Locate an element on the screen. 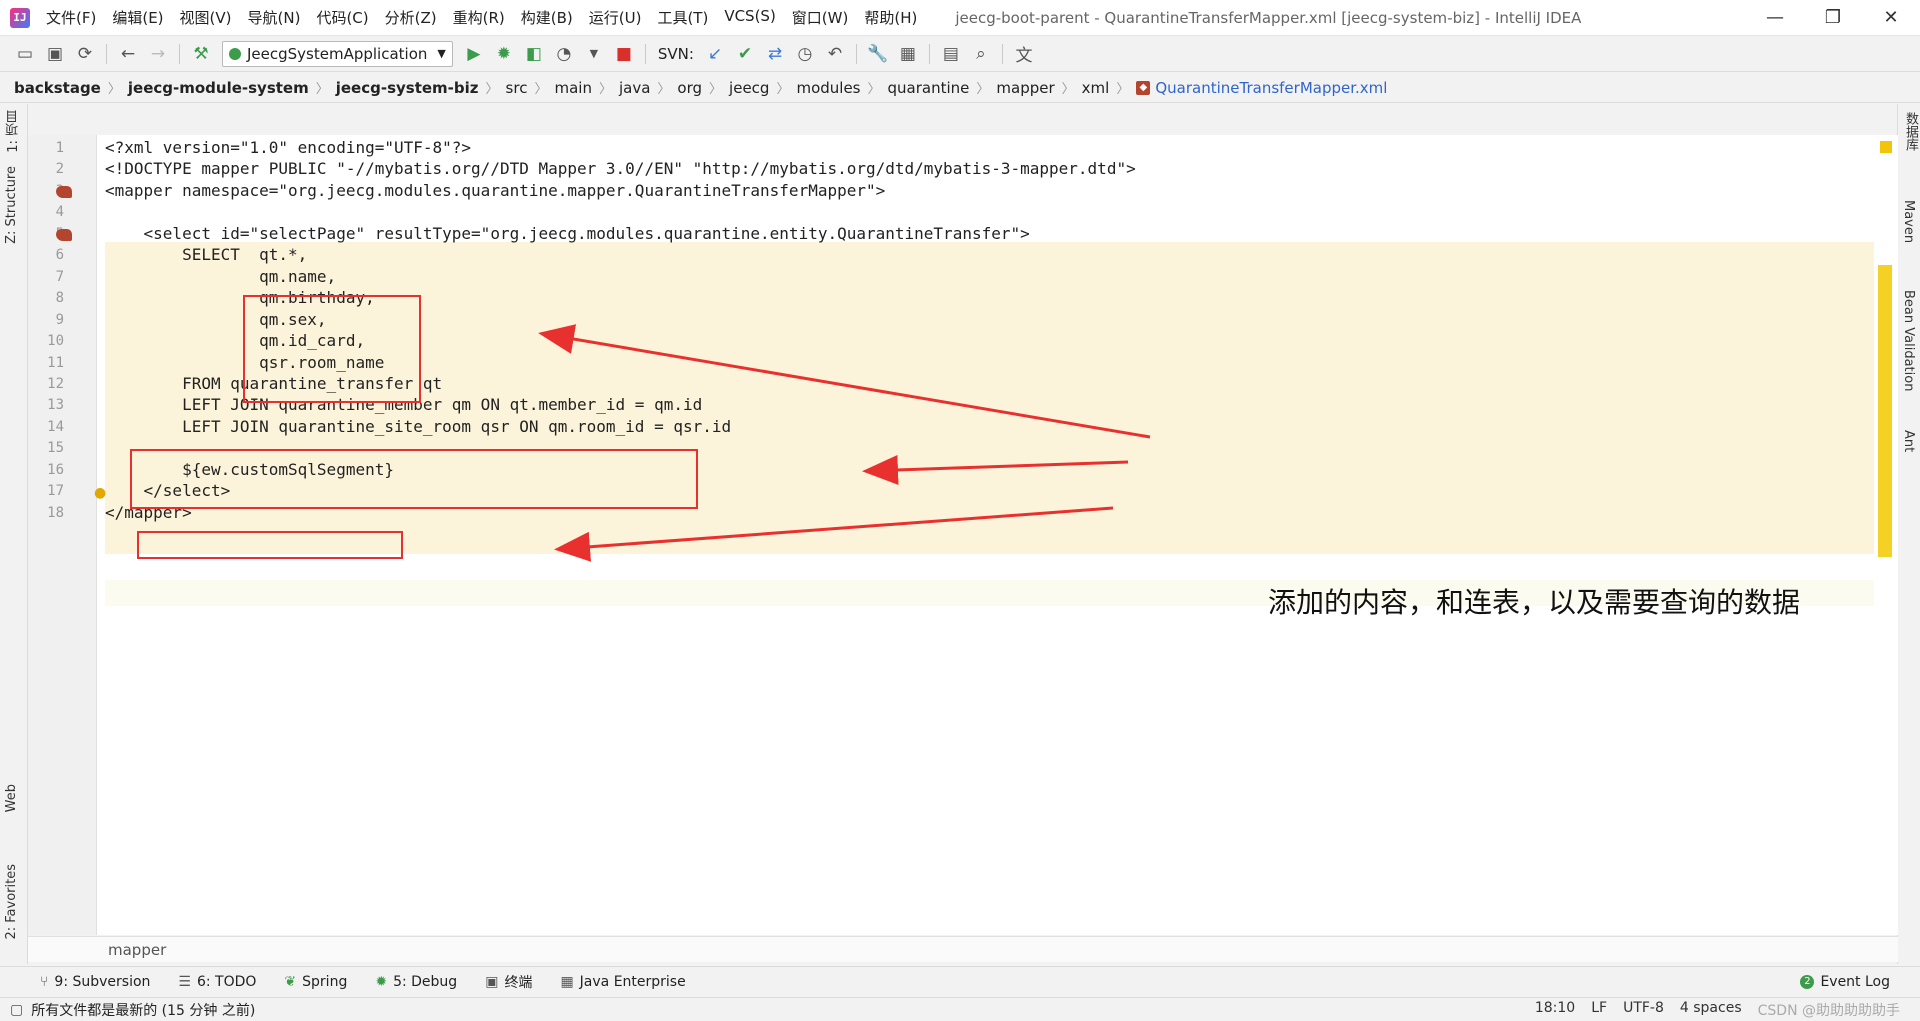 The height and width of the screenshot is (1021, 1920). event-log-count-badge: 2 is located at coordinates (1807, 981).